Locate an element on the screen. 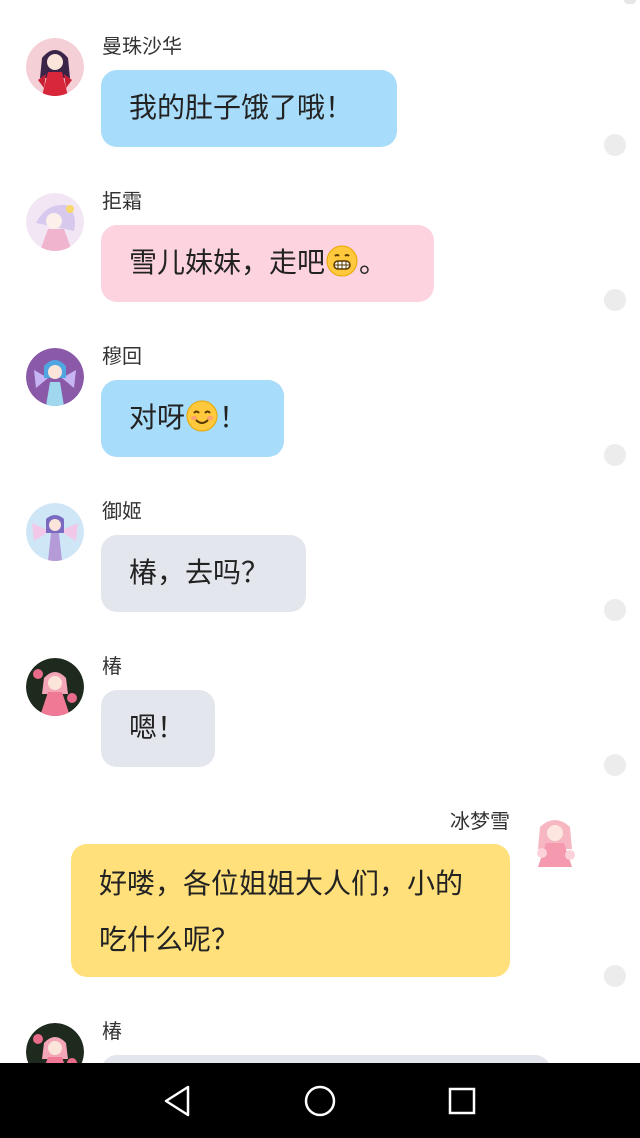  message-bubble: 我的肚子饿了哦！ is located at coordinates (249, 108).